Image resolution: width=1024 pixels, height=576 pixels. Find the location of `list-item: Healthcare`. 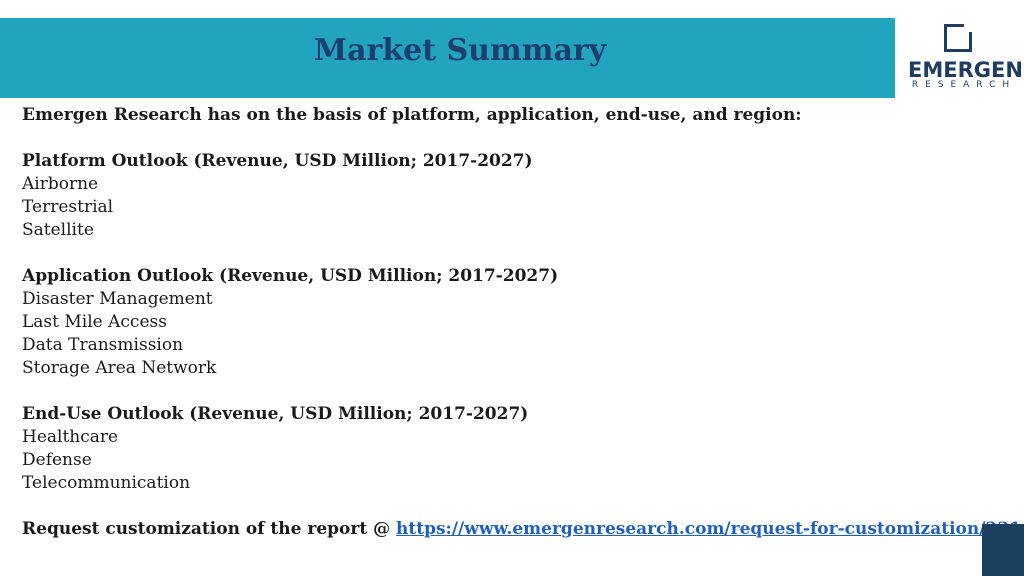

list-item: Healthcare is located at coordinates (70, 437).